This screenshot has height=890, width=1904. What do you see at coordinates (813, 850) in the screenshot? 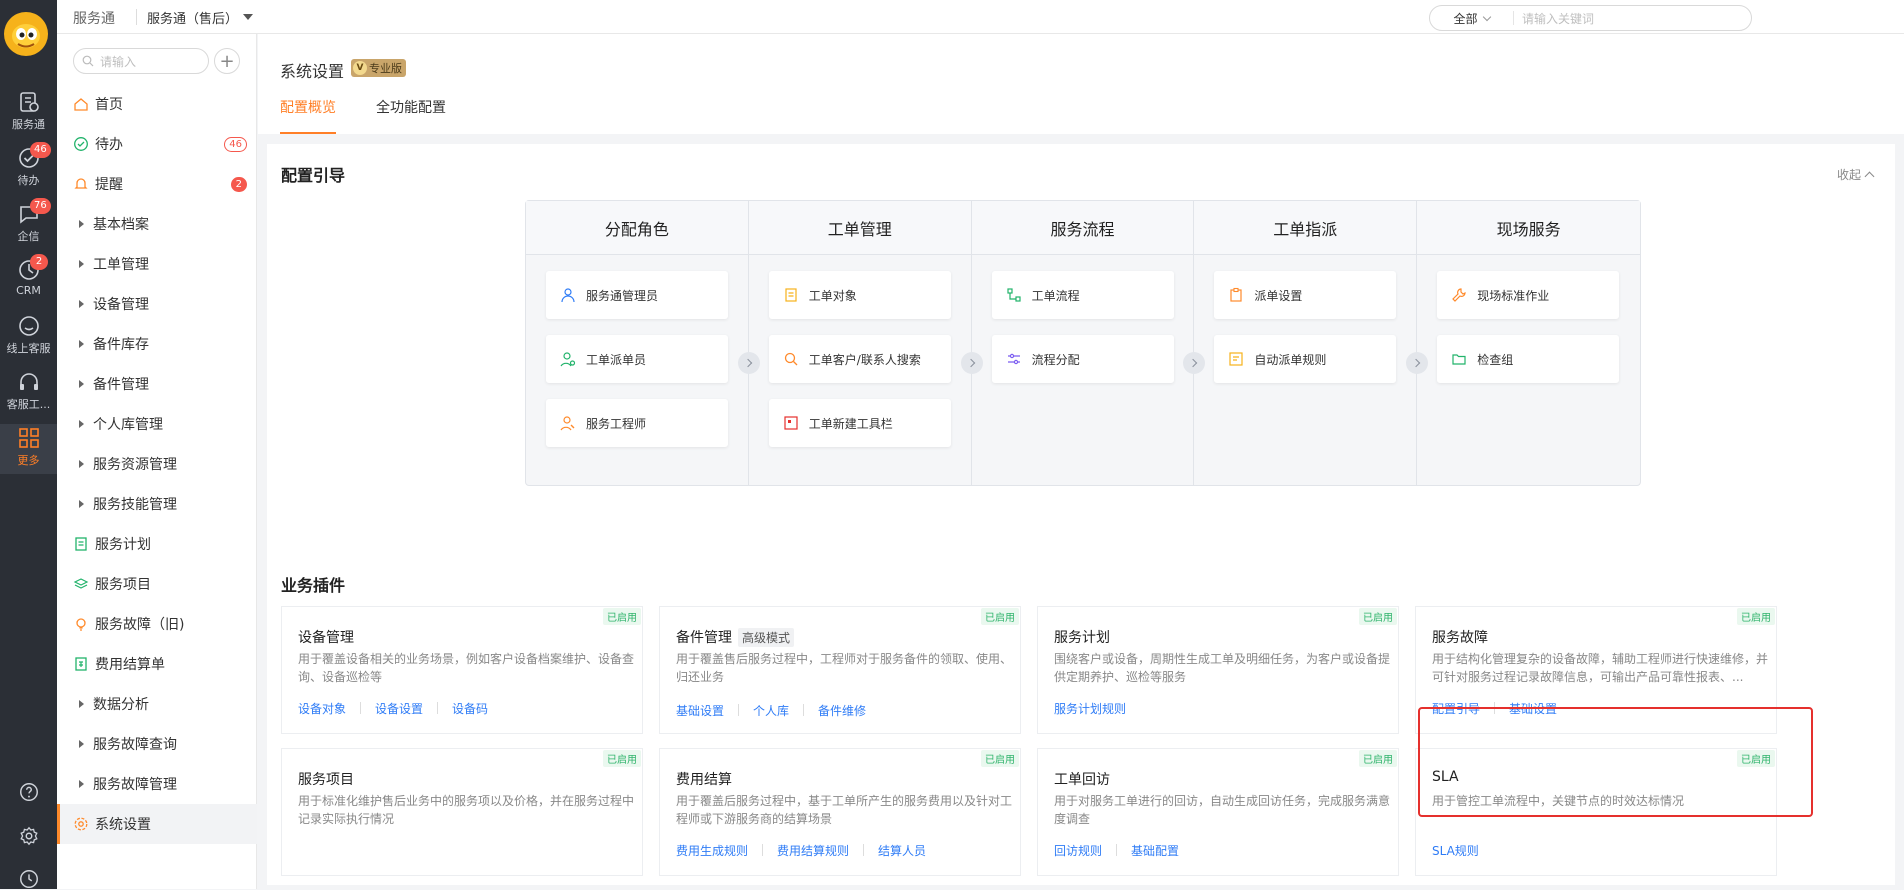
I see `plugin-link: 费用结算规则` at bounding box center [813, 850].